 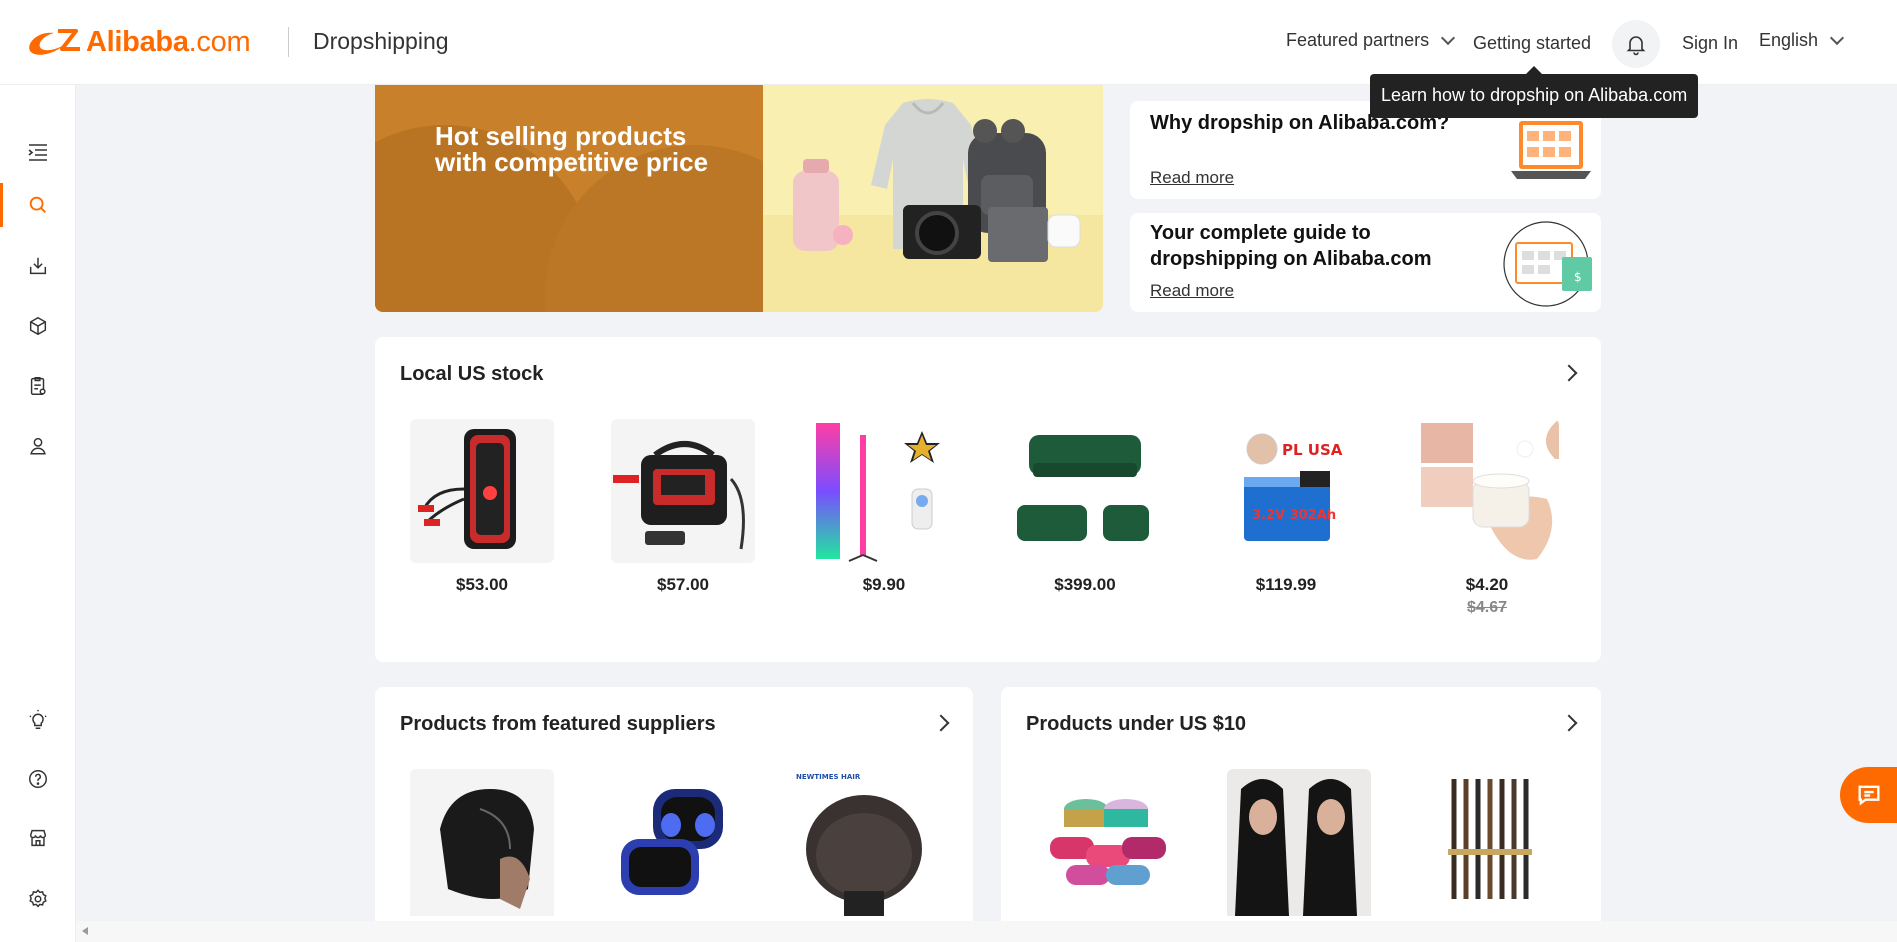 What do you see at coordinates (558, 724) in the screenshot?
I see `featured-suppliers-title: Products from featured suppliers` at bounding box center [558, 724].